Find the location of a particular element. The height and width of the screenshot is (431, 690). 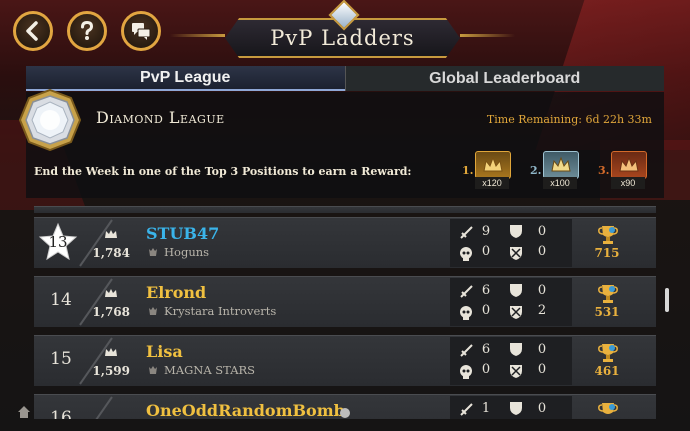

reward-rank: 3. is located at coordinates (604, 170).